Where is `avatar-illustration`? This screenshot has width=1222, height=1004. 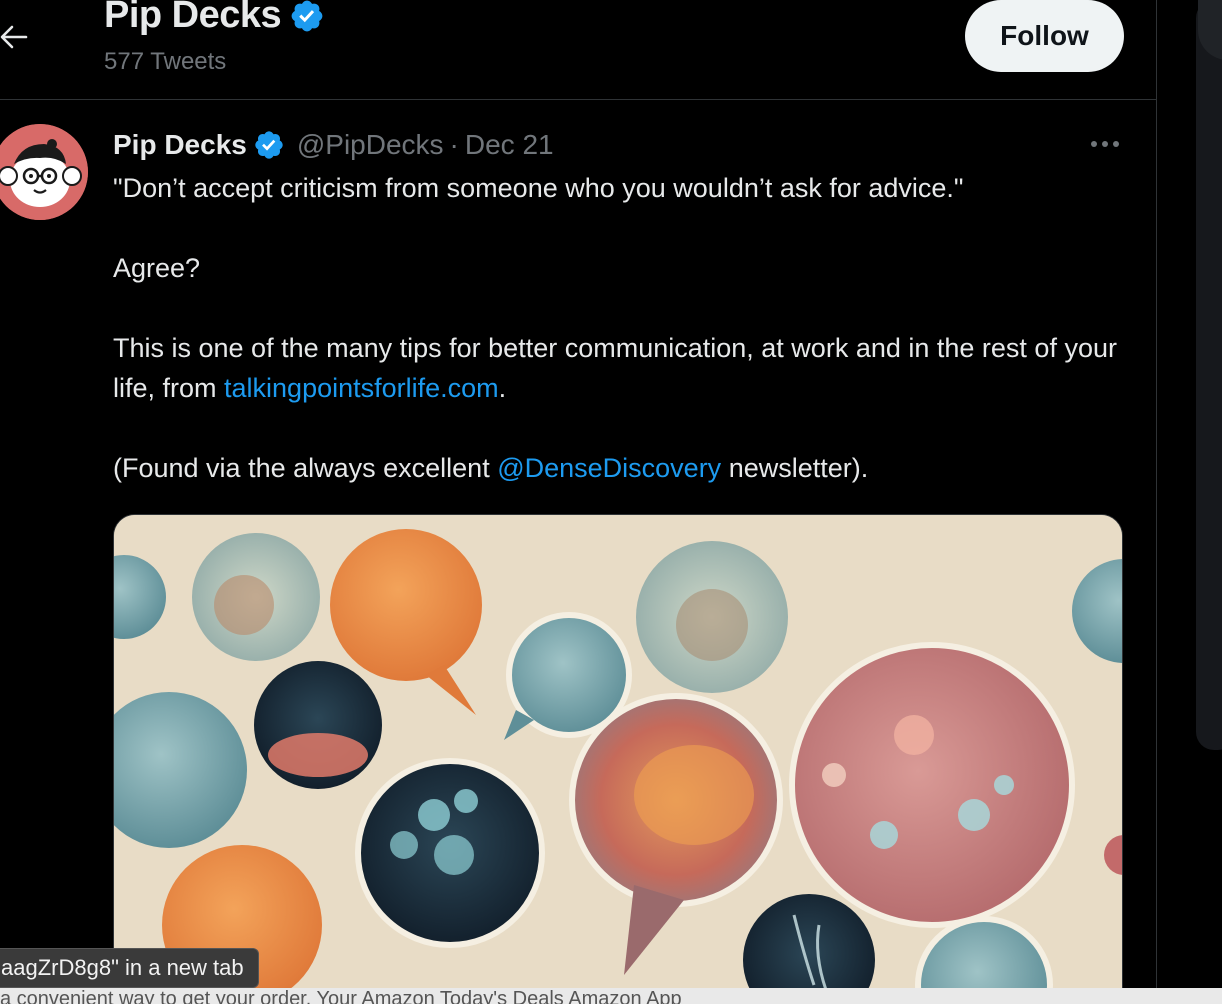
avatar-illustration is located at coordinates (44, 172).